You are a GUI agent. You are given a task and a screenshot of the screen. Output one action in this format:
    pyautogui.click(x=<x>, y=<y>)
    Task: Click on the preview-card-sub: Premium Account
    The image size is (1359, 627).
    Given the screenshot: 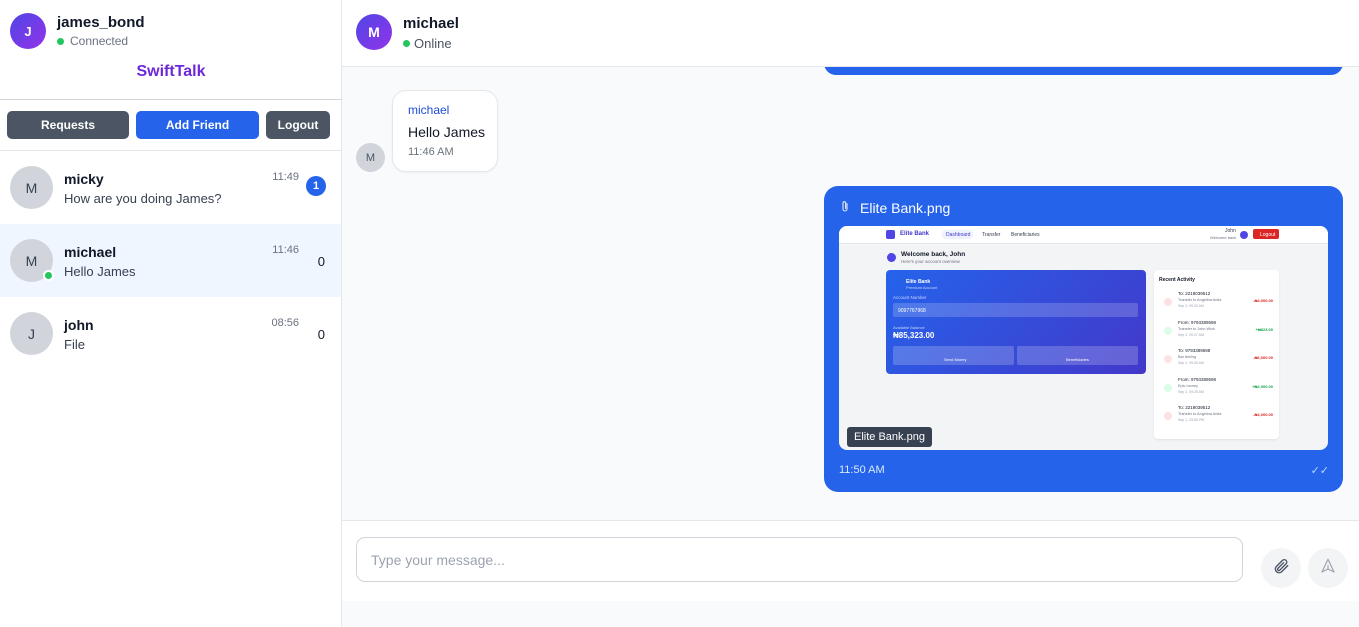 What is the action you would take?
    pyautogui.click(x=922, y=287)
    